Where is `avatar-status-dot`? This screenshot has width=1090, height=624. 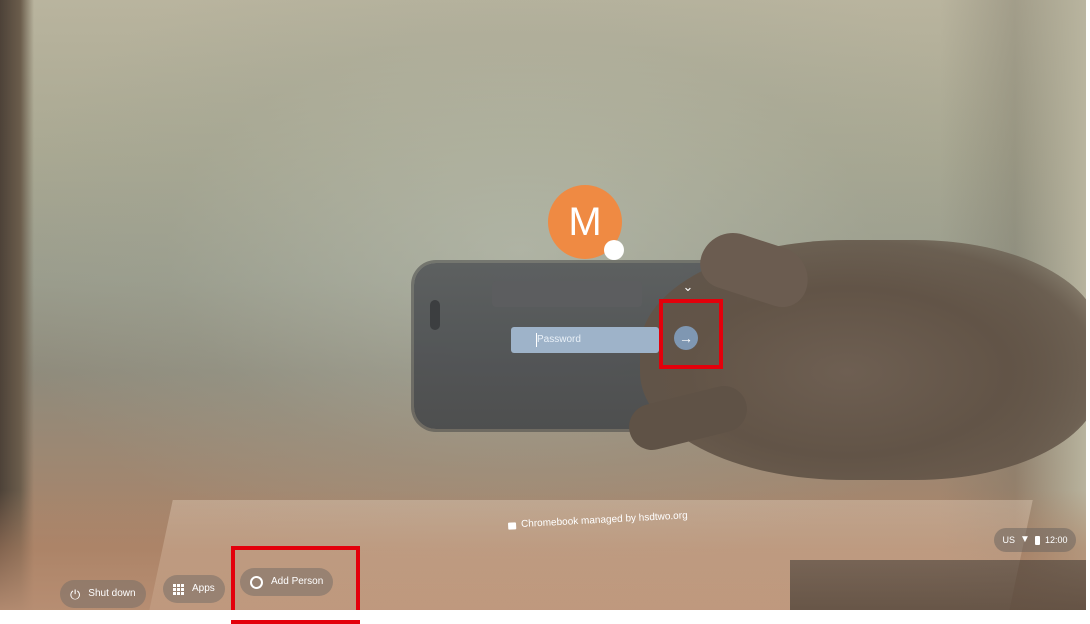
avatar-status-dot is located at coordinates (614, 250).